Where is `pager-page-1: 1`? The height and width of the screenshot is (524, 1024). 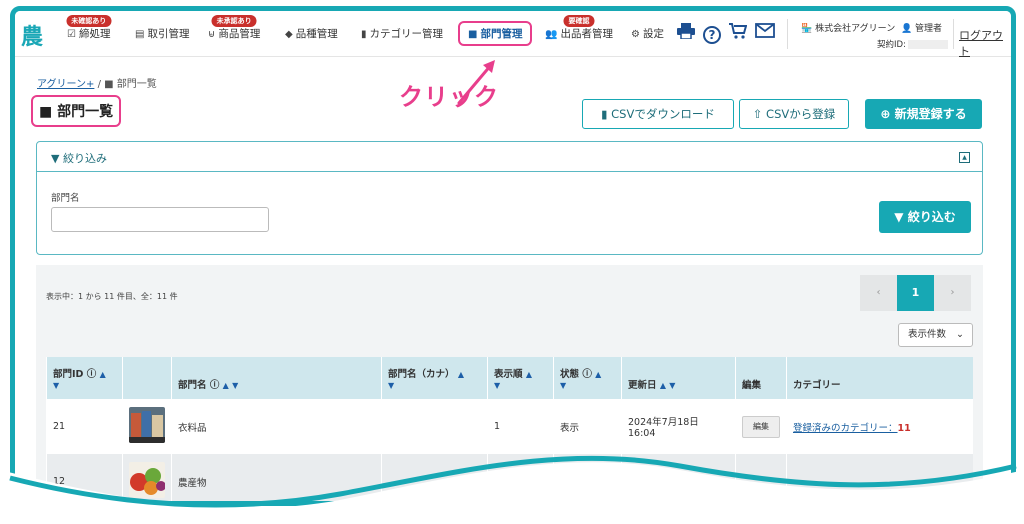
pager-page-1: 1 is located at coordinates (915, 293).